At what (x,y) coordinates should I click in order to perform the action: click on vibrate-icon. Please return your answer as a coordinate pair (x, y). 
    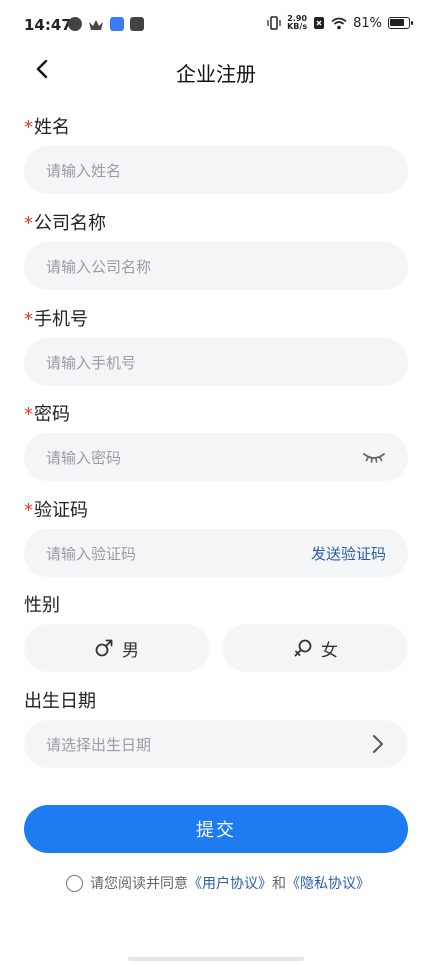
    Looking at the image, I should click on (274, 23).